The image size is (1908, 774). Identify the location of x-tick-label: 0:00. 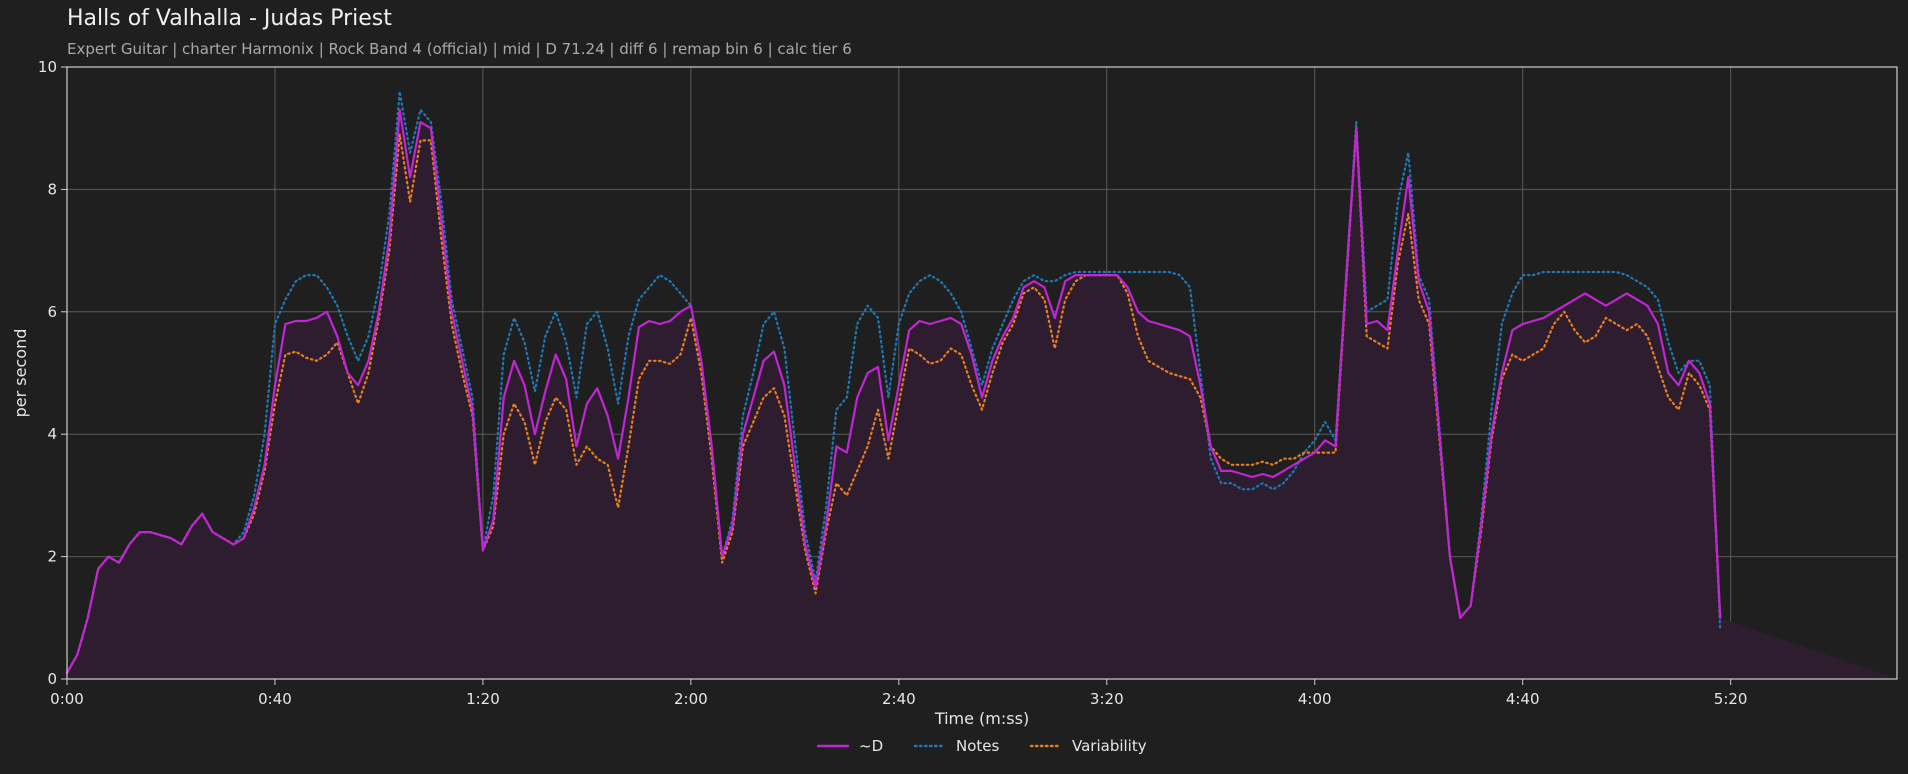
(67, 699).